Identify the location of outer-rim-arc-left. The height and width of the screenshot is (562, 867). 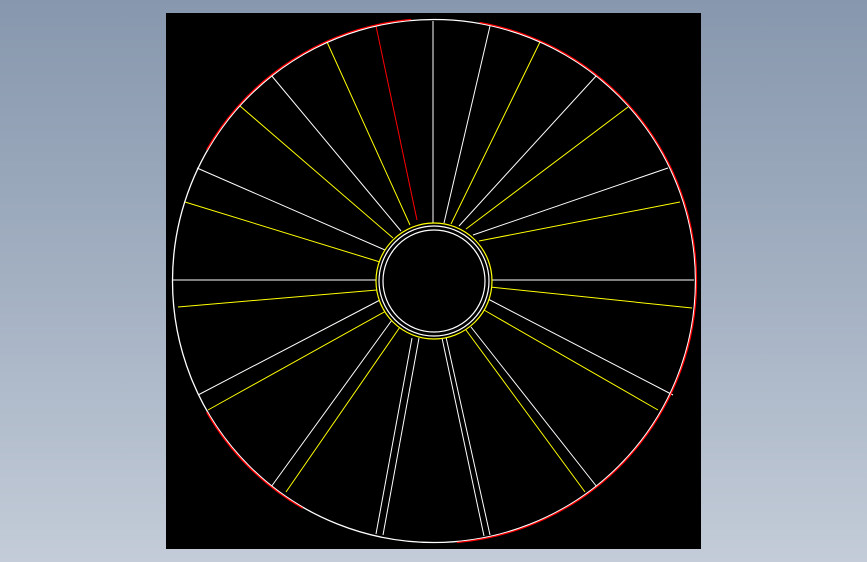
(255, 460).